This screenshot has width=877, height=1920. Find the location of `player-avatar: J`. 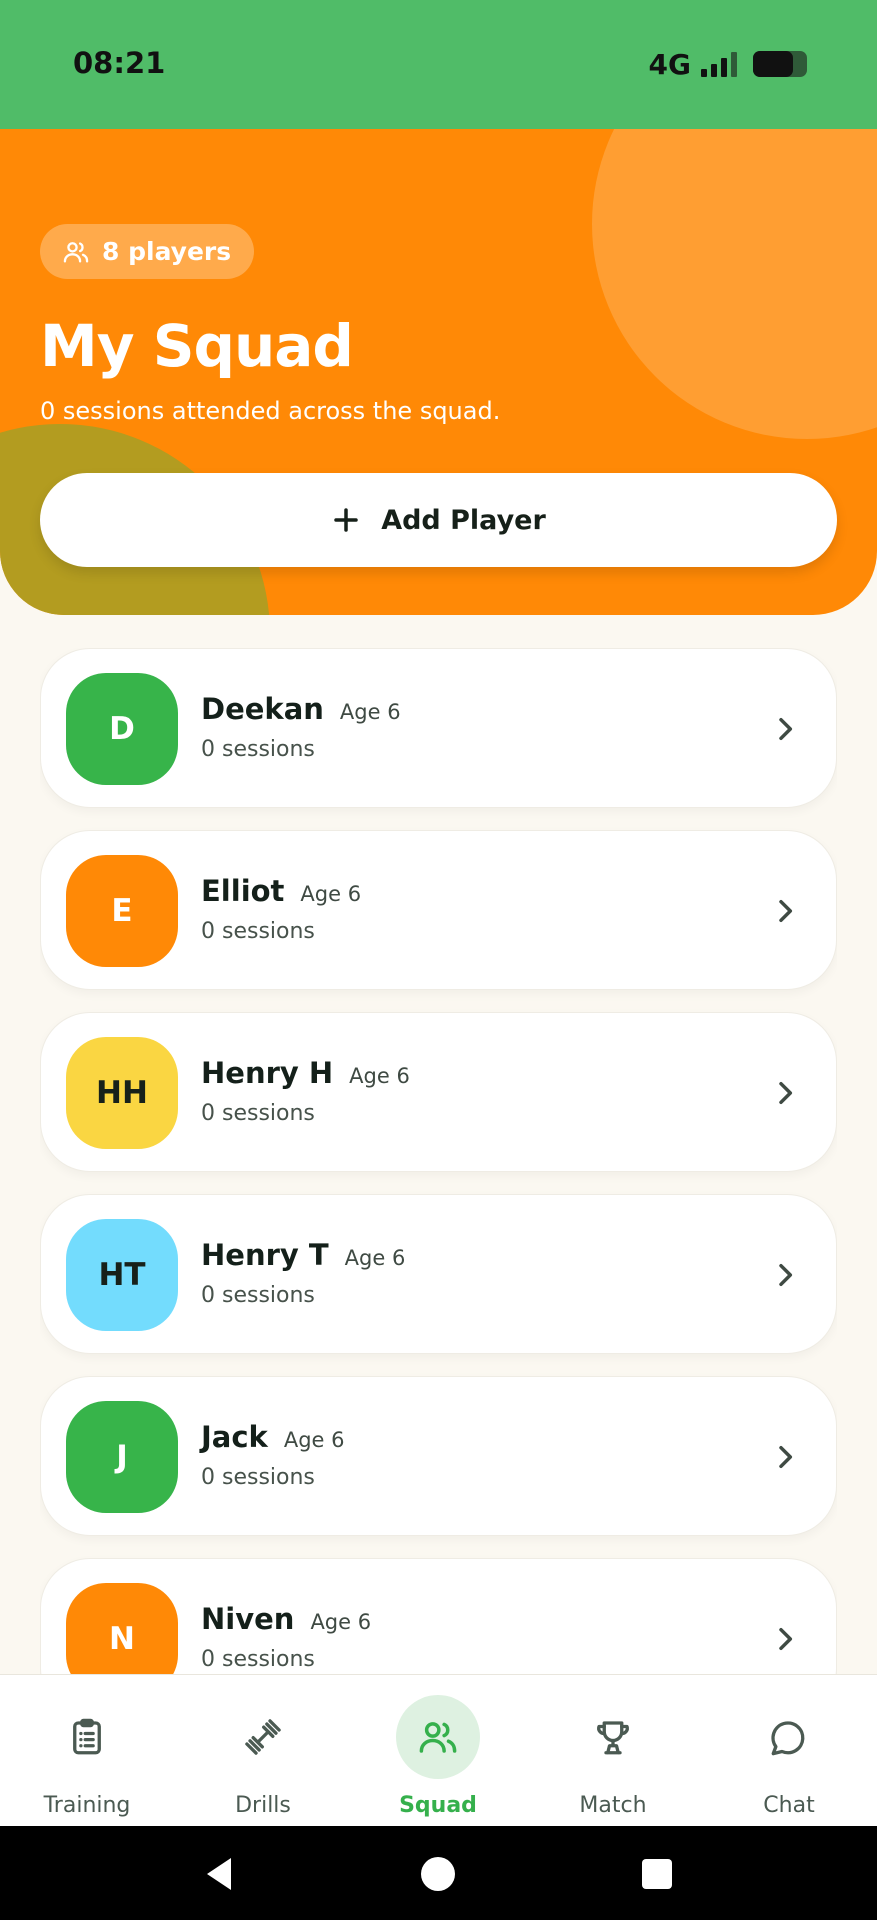

player-avatar: J is located at coordinates (122, 1457).